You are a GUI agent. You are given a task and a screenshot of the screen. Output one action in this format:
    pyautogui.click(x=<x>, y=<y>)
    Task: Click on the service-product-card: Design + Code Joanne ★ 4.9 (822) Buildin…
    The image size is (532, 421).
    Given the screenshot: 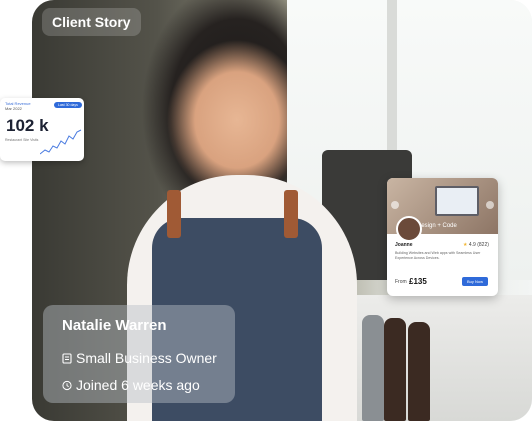 What is the action you would take?
    pyautogui.click(x=442, y=237)
    